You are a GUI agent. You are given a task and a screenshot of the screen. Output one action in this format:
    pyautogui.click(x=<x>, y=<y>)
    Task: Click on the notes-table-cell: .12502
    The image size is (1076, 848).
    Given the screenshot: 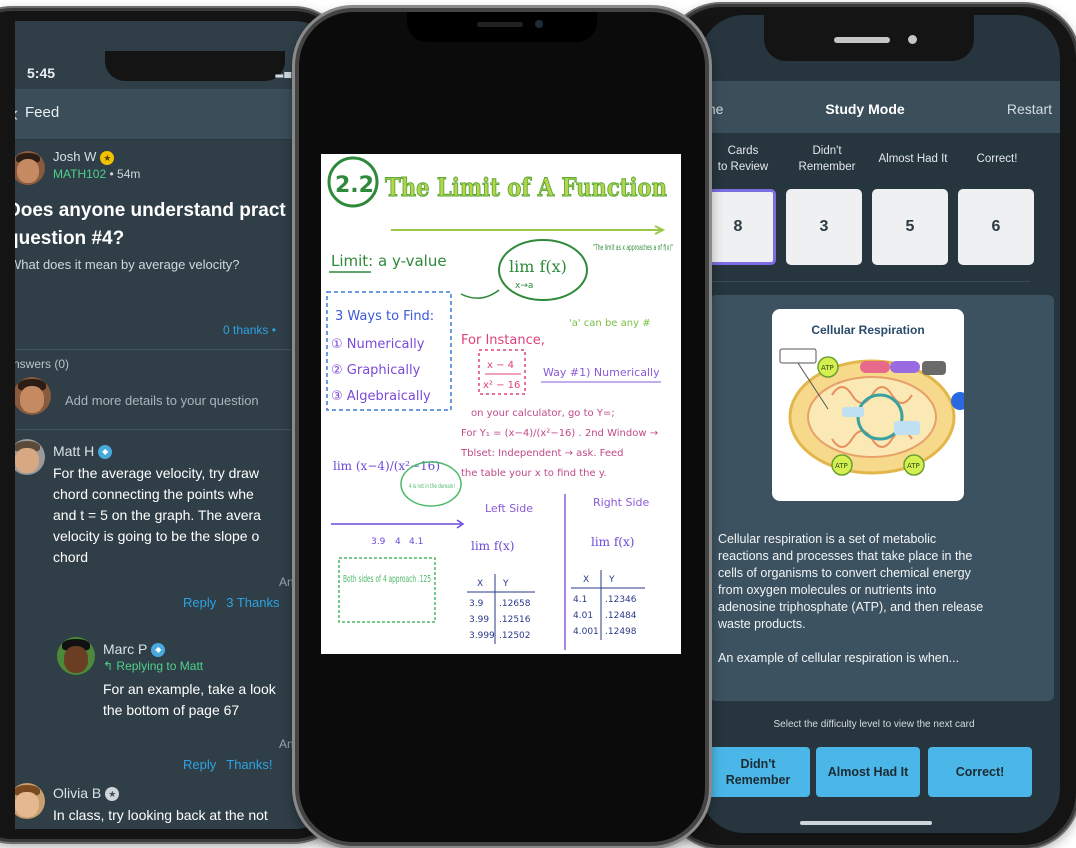 What is the action you would take?
    pyautogui.click(x=515, y=636)
    